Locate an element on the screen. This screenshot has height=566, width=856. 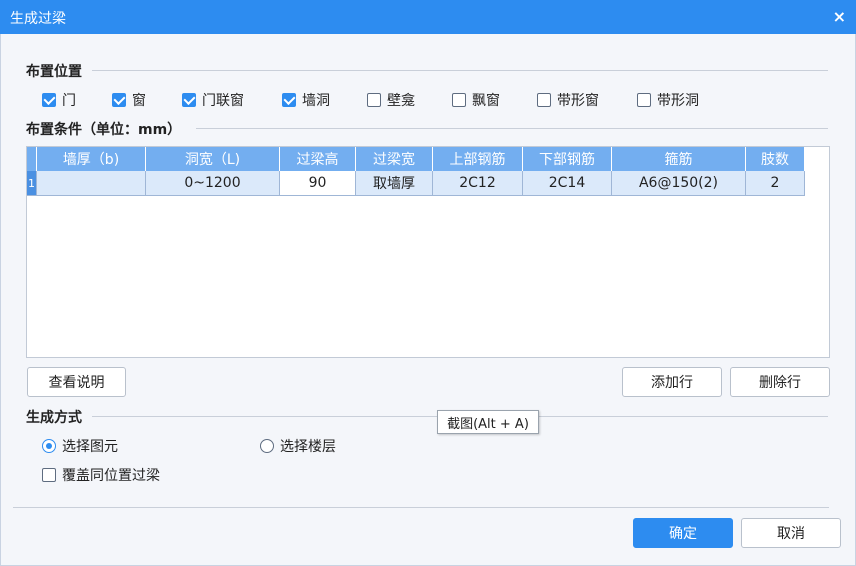
column-header: 上部钢筋 is located at coordinates (477, 159).